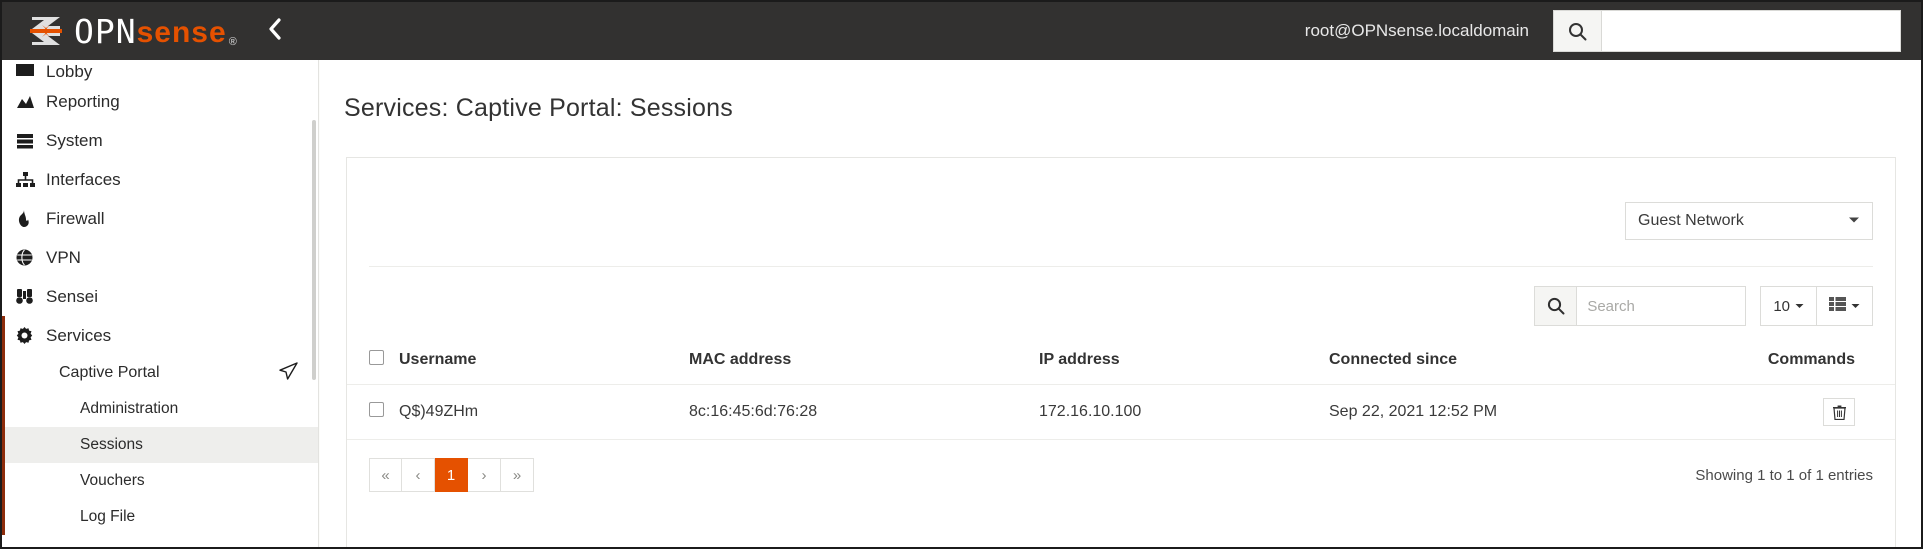  What do you see at coordinates (160, 140) in the screenshot?
I see `sidebar-item-system: System` at bounding box center [160, 140].